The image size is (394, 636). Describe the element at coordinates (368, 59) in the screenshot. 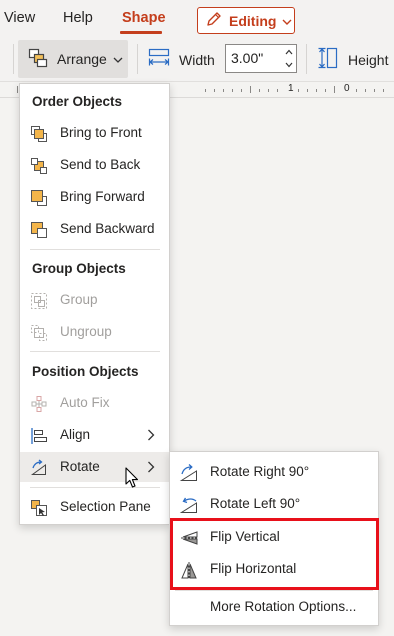

I see `height-label: Height` at that location.